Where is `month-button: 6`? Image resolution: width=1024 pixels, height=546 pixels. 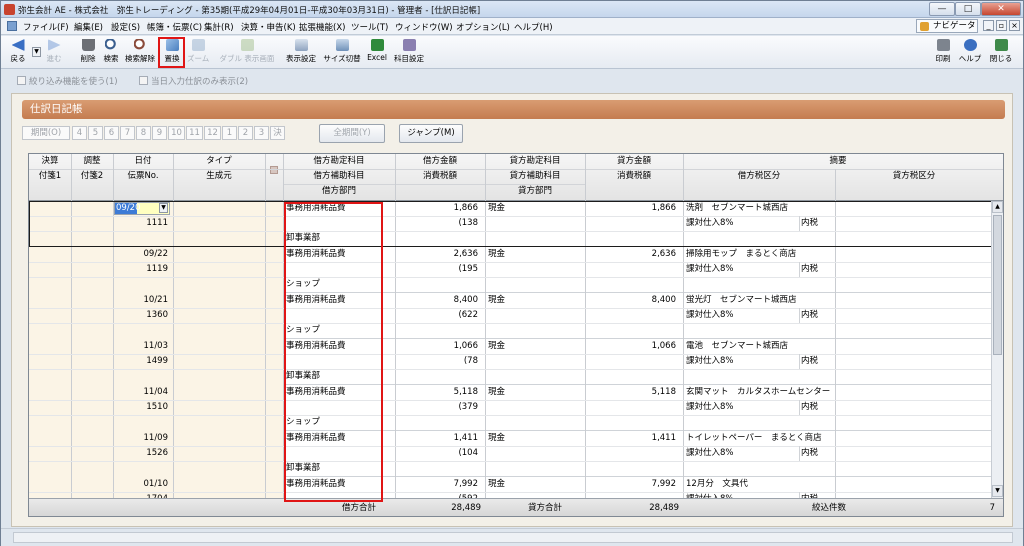 month-button: 6 is located at coordinates (111, 133).